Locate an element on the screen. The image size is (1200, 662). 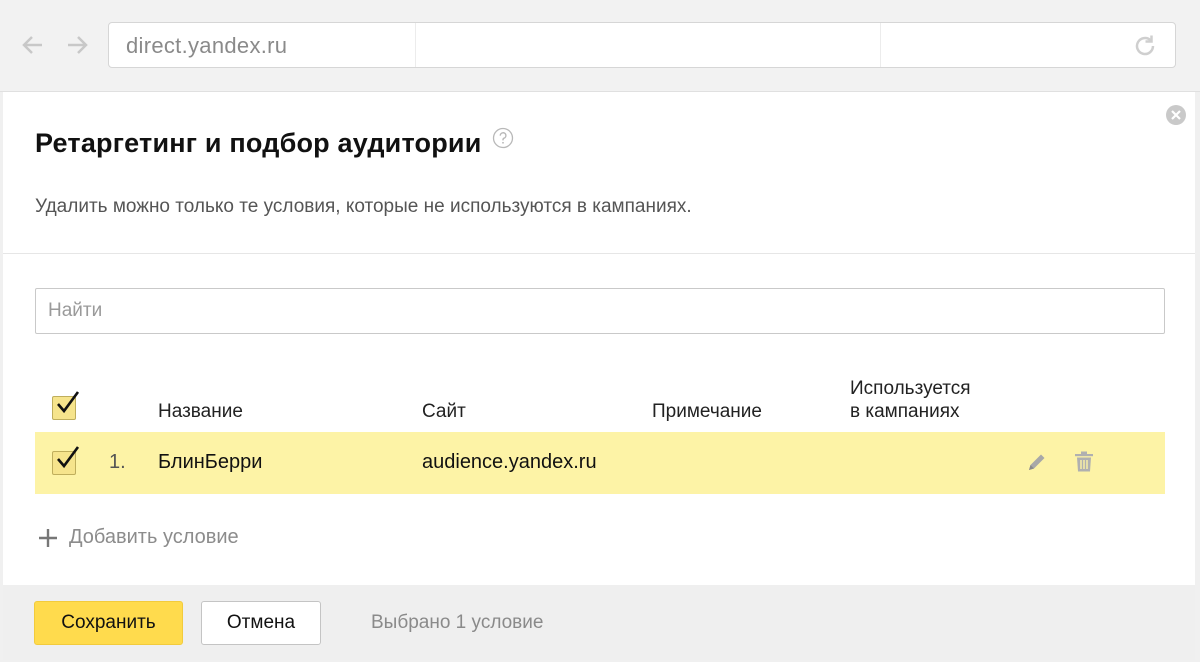
dialog-footer: Сохранить Отмена Выбрано 1 условие is located at coordinates (599, 622).